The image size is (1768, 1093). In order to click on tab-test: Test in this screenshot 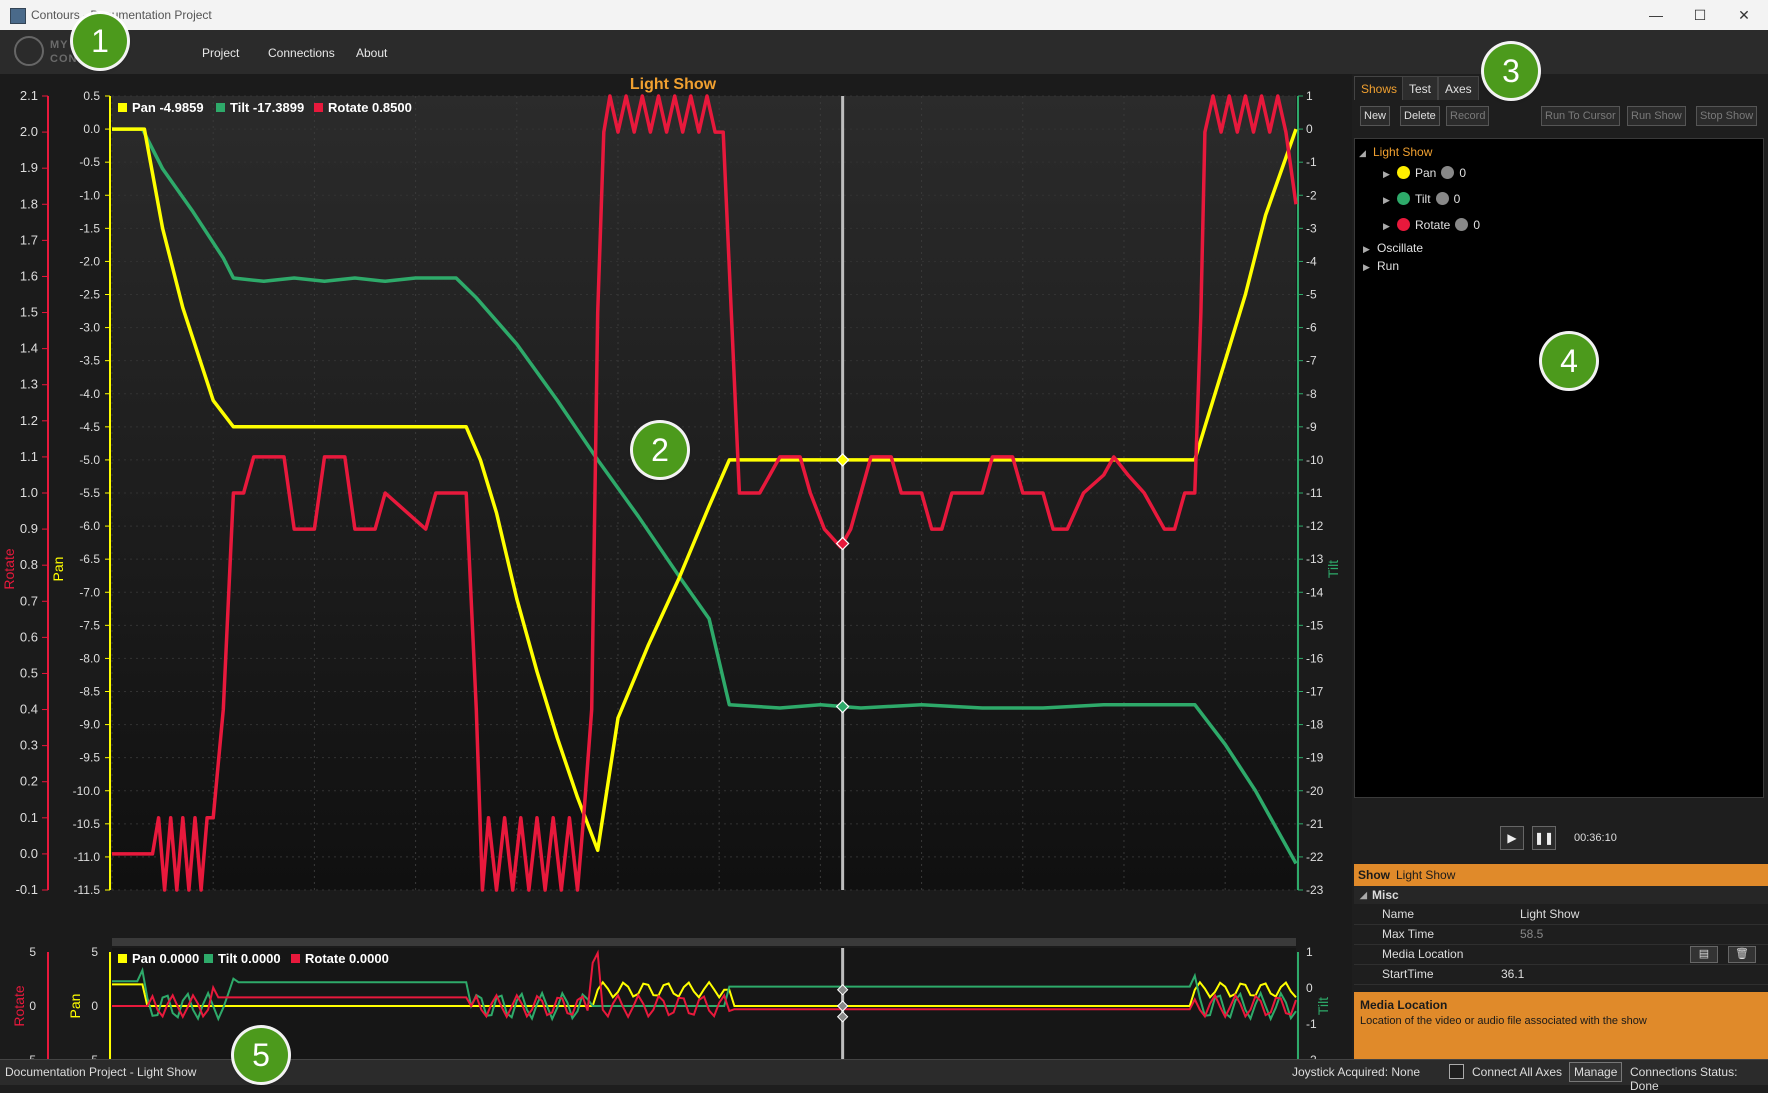, I will do `click(1420, 88)`.